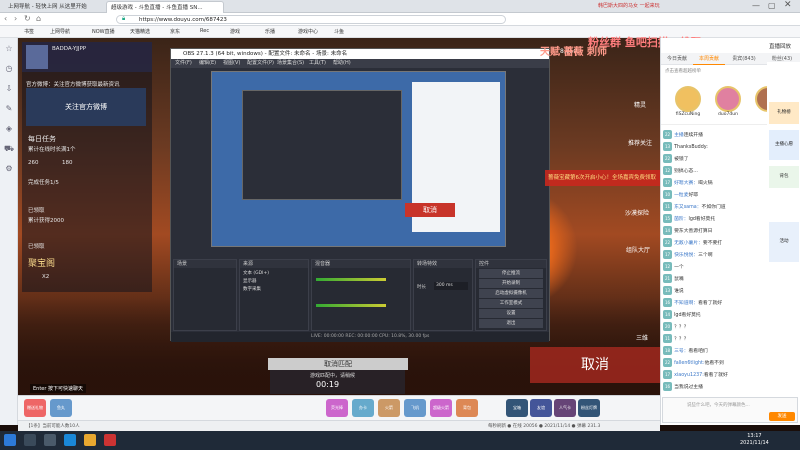 This screenshot has width=800, height=450. Describe the element at coordinates (784, 113) in the screenshot. I see `side-item: 礼物榜` at that location.